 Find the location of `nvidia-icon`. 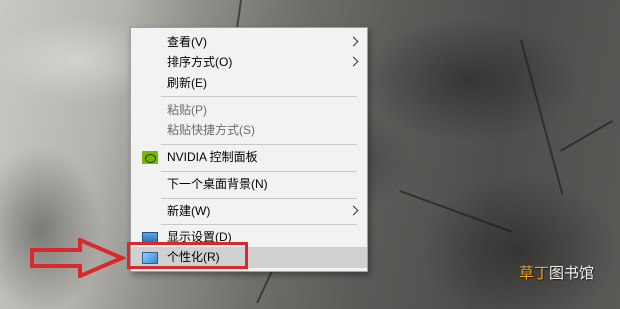

nvidia-icon is located at coordinates (150, 157).